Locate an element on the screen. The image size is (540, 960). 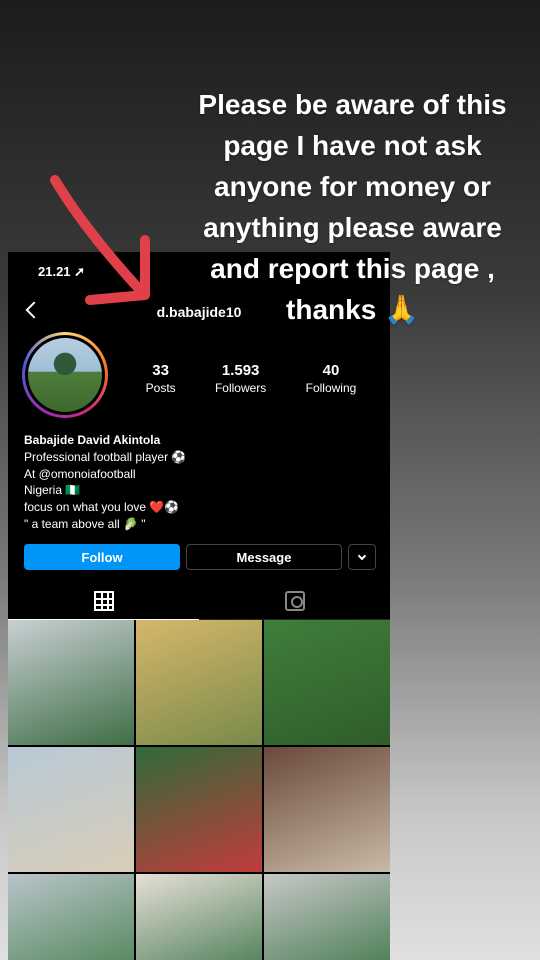
bio-line: Professional football player ⚽ is located at coordinates (105, 456).